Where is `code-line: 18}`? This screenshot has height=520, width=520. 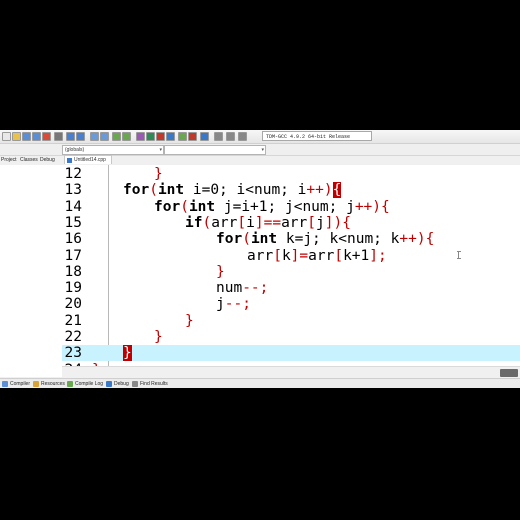
code-line: 18} is located at coordinates (291, 272).